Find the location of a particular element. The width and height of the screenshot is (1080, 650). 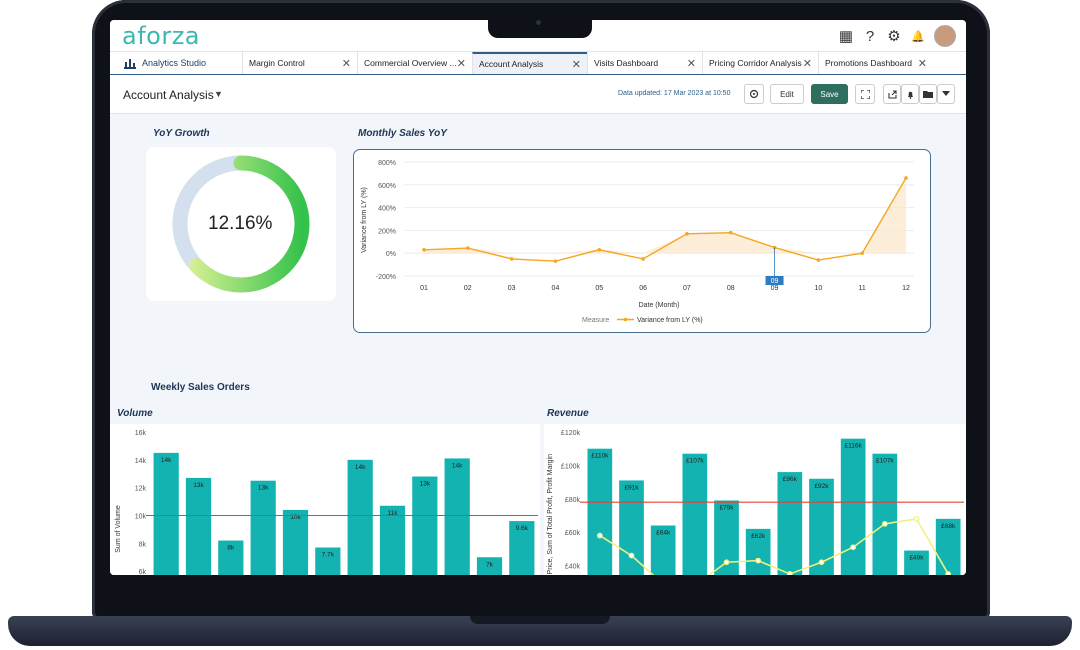

more-button is located at coordinates (946, 94).